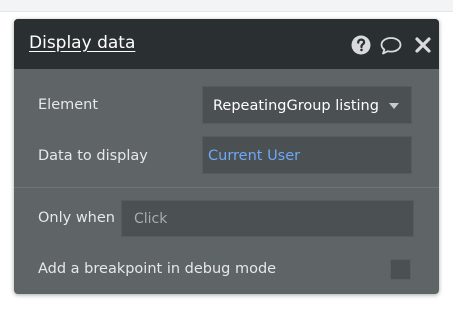 The image size is (453, 314). I want to click on breakpoint-label: Add a breakpoint in debug mode, so click(157, 269).